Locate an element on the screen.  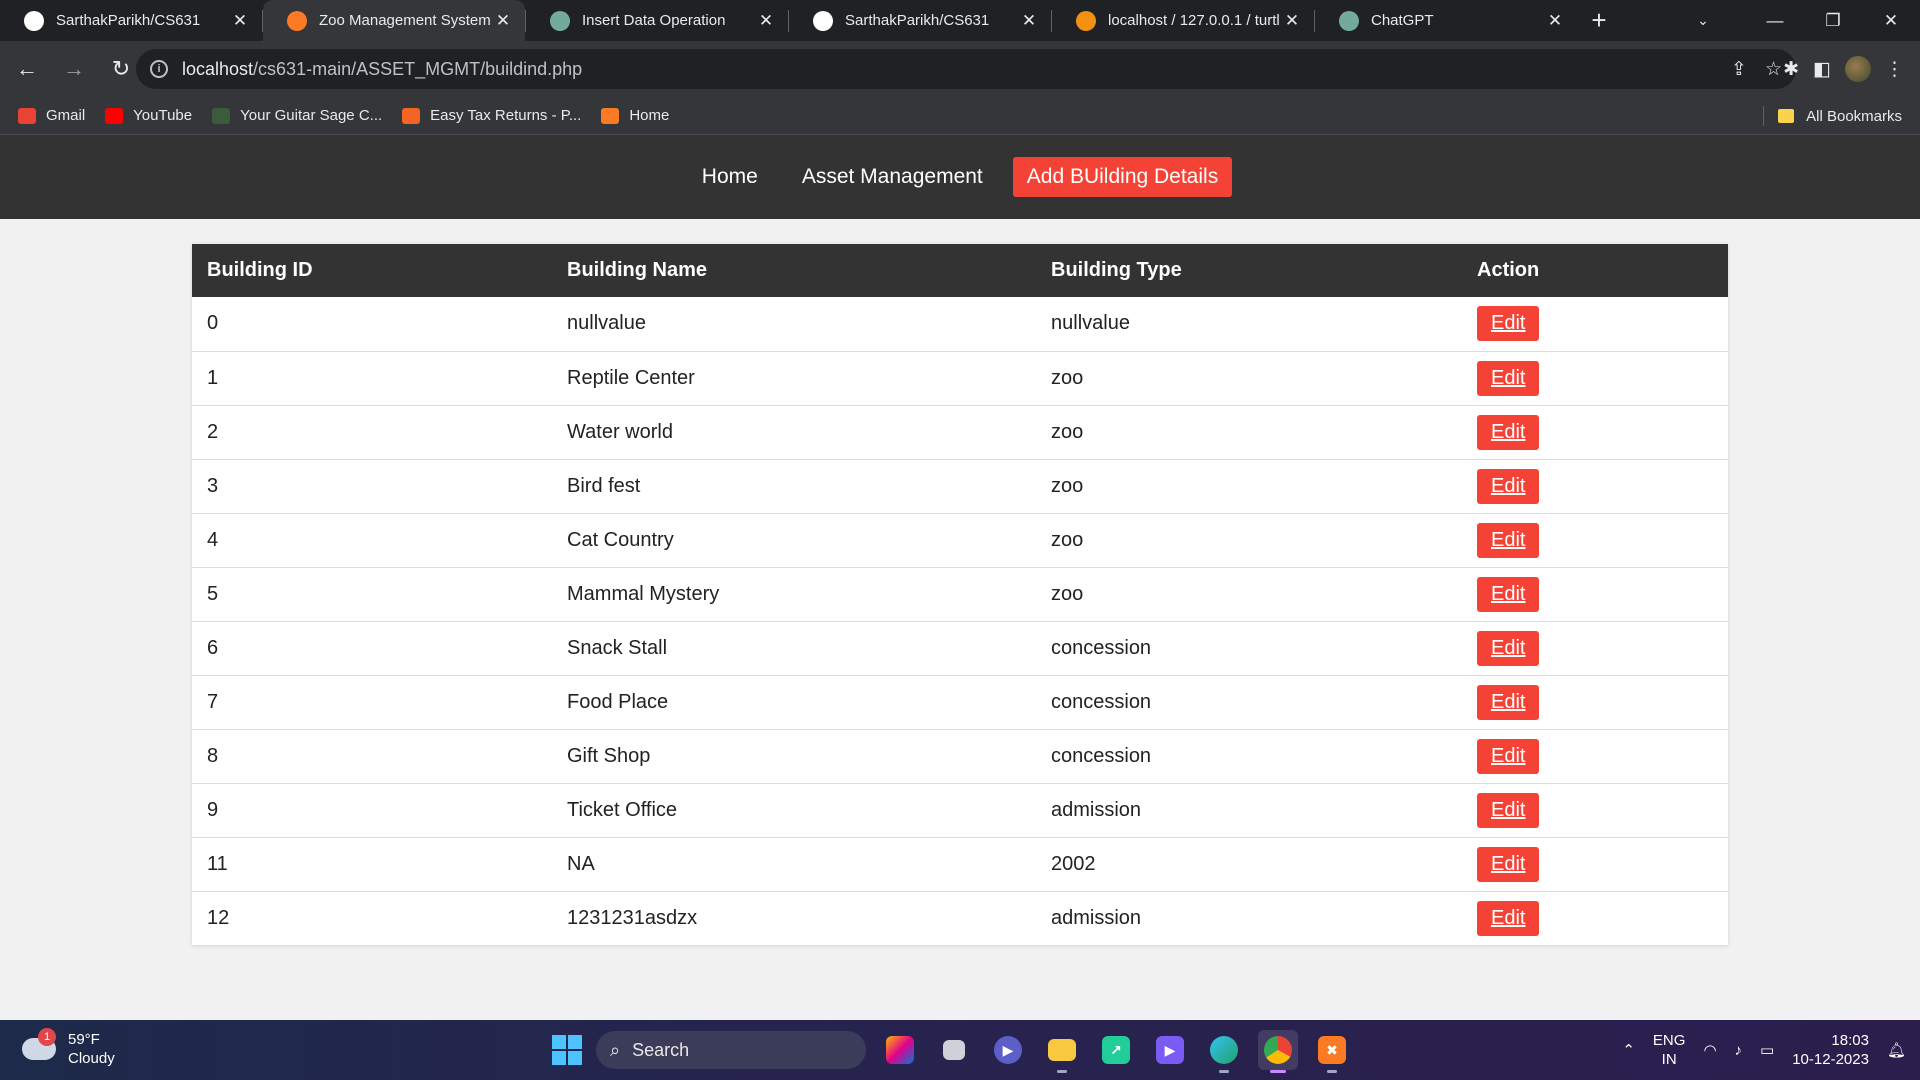
xampp-icon is located at coordinates (297, 20).